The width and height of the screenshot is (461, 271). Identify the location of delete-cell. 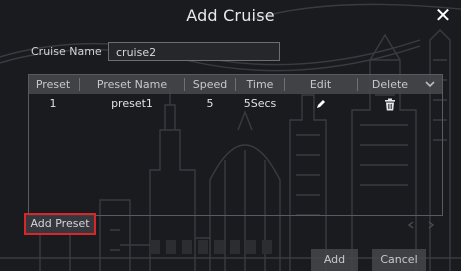
(390, 103).